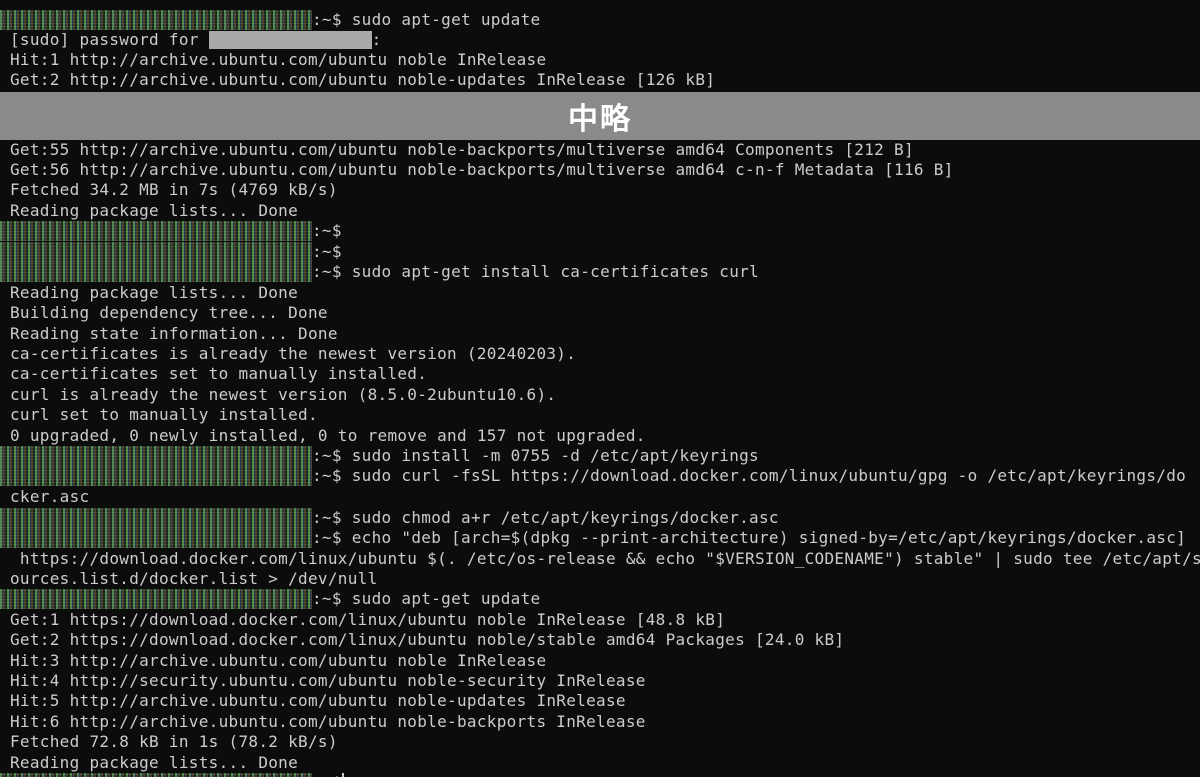 This screenshot has width=1200, height=777. Describe the element at coordinates (342, 775) in the screenshot. I see `text-cursor` at that location.